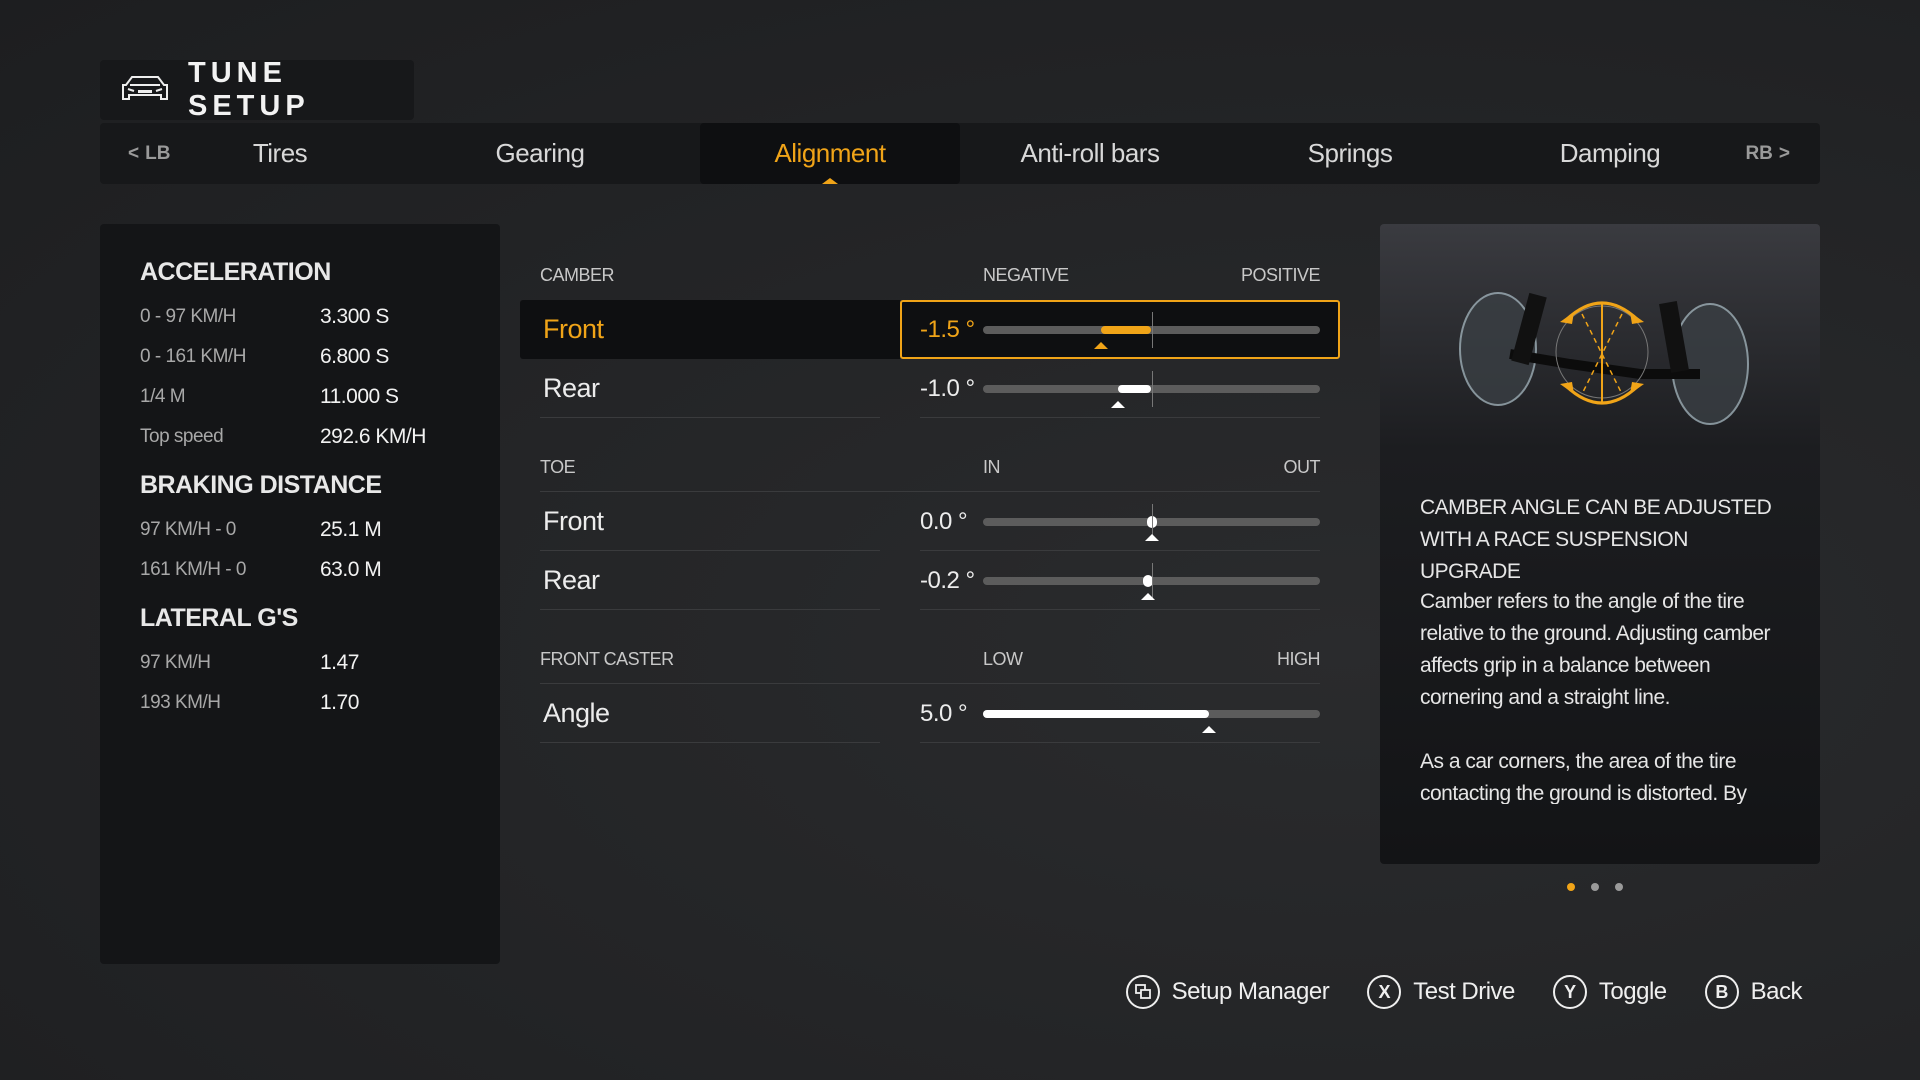 The width and height of the screenshot is (1920, 1080). What do you see at coordinates (249, 702) in the screenshot?
I see `stat-row: 193 KM/H 1.70` at bounding box center [249, 702].